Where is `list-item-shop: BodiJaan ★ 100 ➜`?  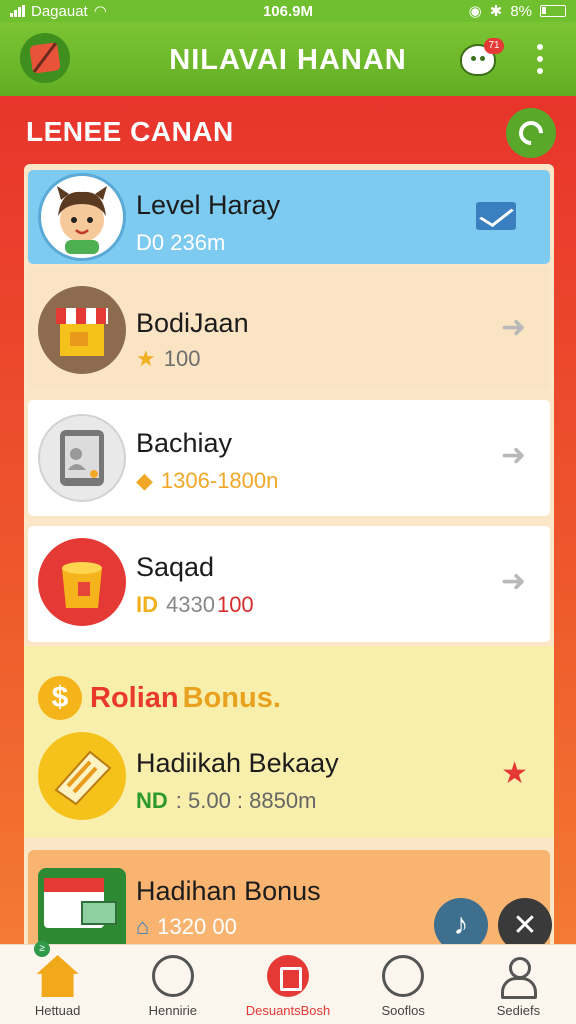 list-item-shop: BodiJaan ★ 100 ➜ is located at coordinates (289, 328).